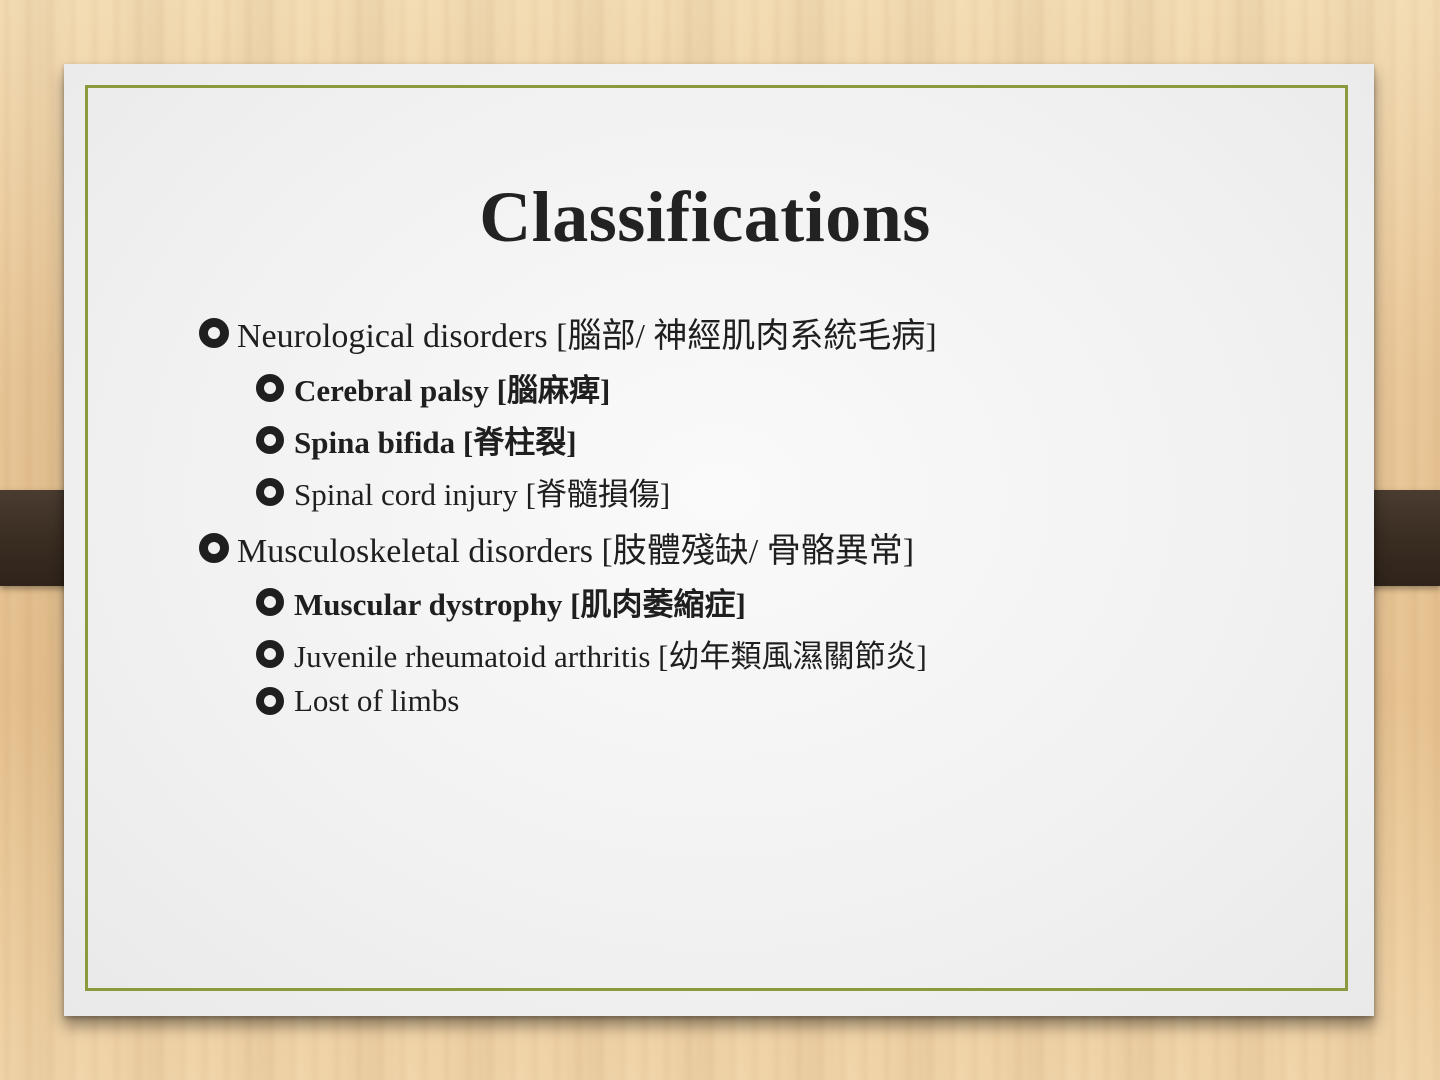 This screenshot has height=1080, width=1440. I want to click on bullet-text: Juvenile rheumatoid arthritis [幼年類風濕關節炎], so click(610, 656).